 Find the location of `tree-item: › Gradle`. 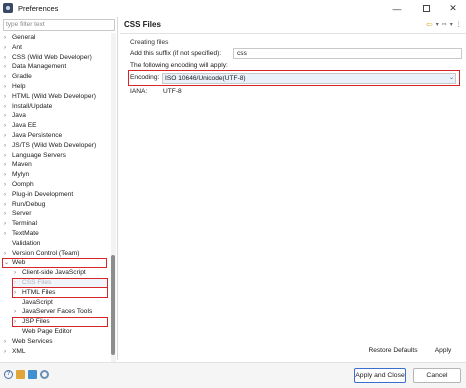

tree-item: › Gradle is located at coordinates (18, 77).